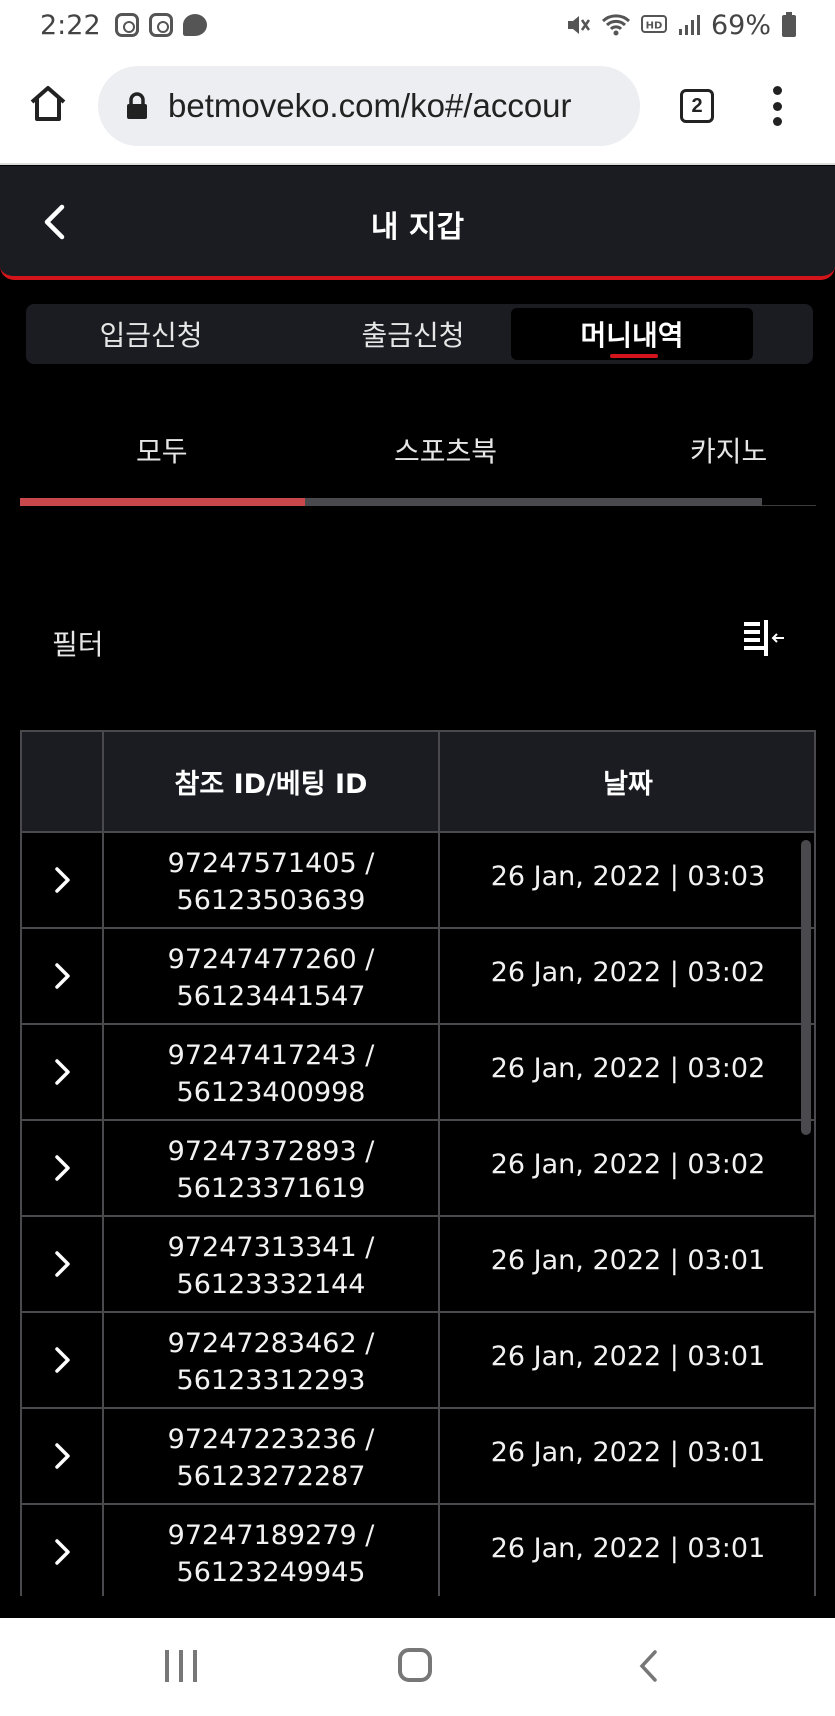 This screenshot has width=835, height=1716. Describe the element at coordinates (728, 450) in the screenshot. I see `subtab-casino: 카지노` at that location.